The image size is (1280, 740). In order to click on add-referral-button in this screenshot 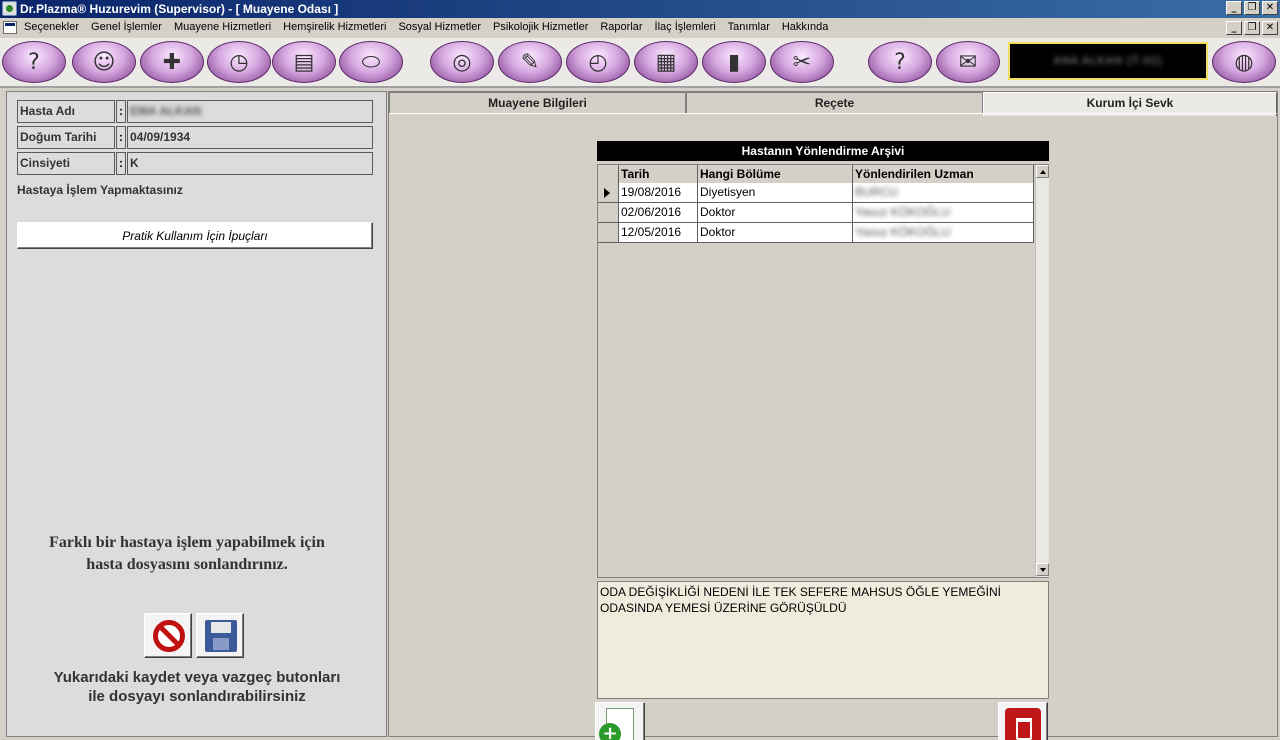, I will do `click(620, 721)`.